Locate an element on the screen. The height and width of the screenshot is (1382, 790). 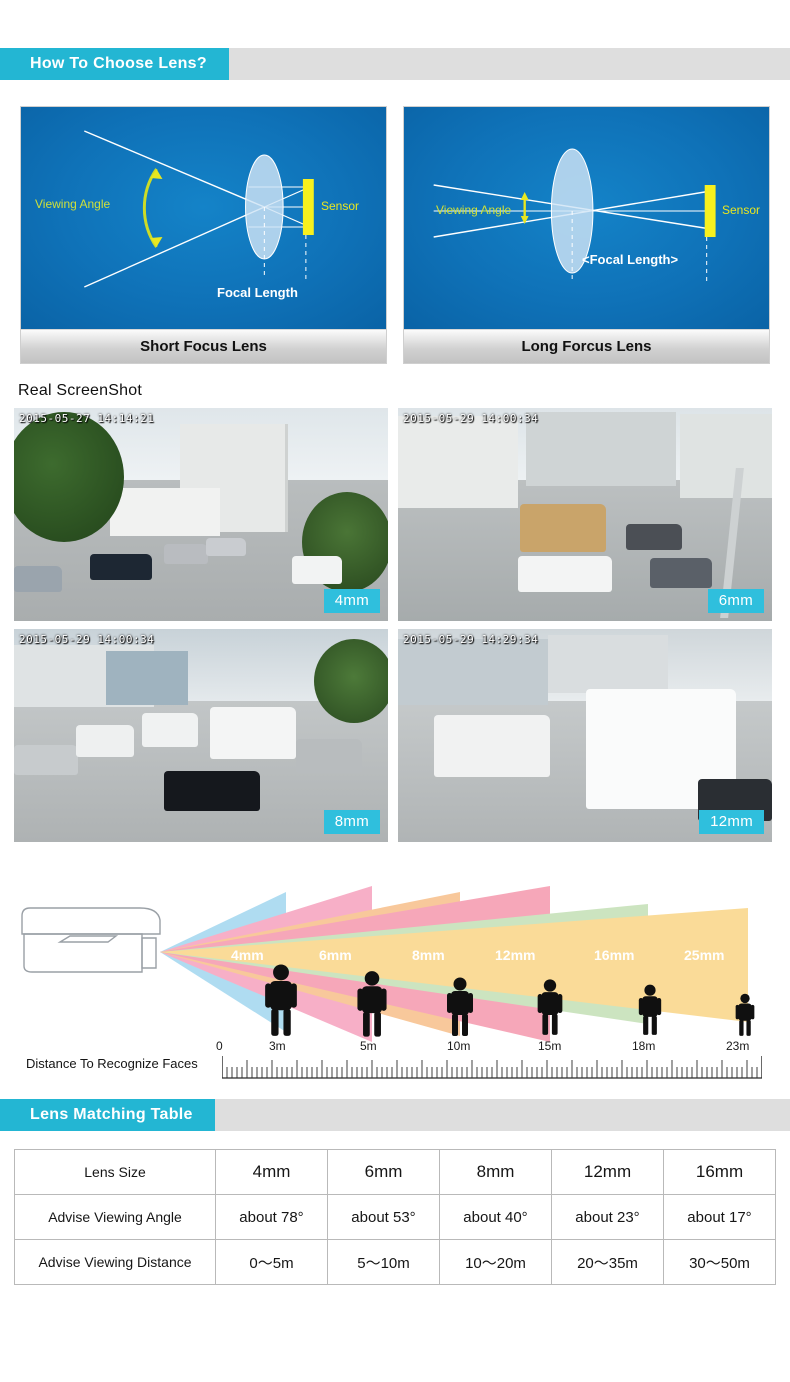
shot4-timestamp: 2015-05-29 14:29:34 is located at coordinates (471, 639).